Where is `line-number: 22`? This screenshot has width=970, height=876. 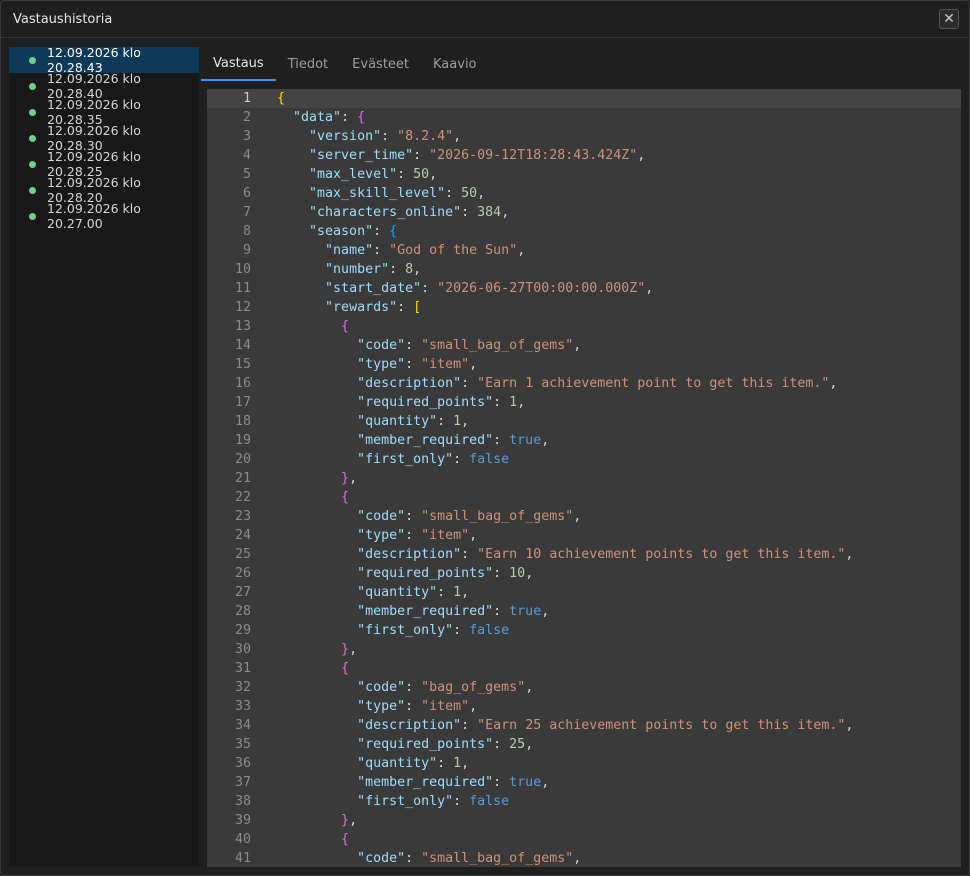
line-number: 22 is located at coordinates (242, 497).